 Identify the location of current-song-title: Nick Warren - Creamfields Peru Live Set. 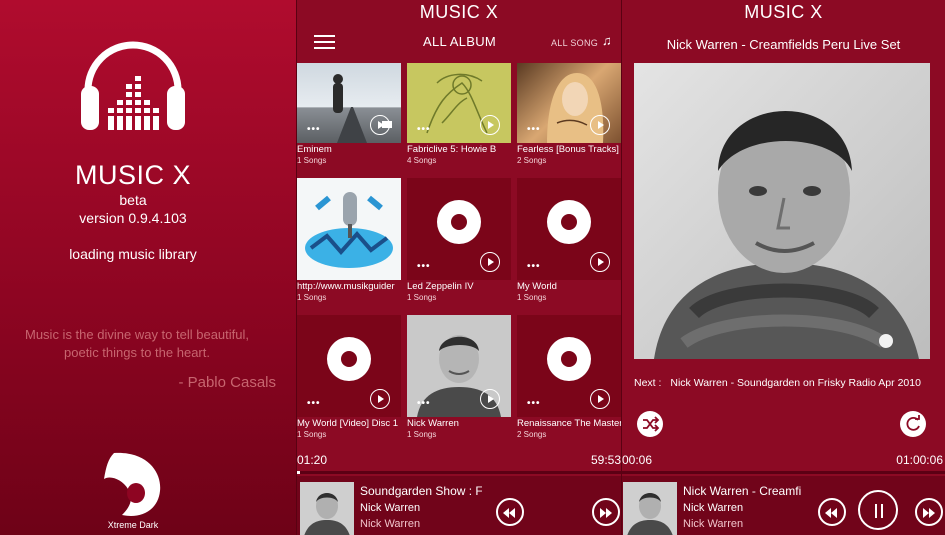
(783, 44).